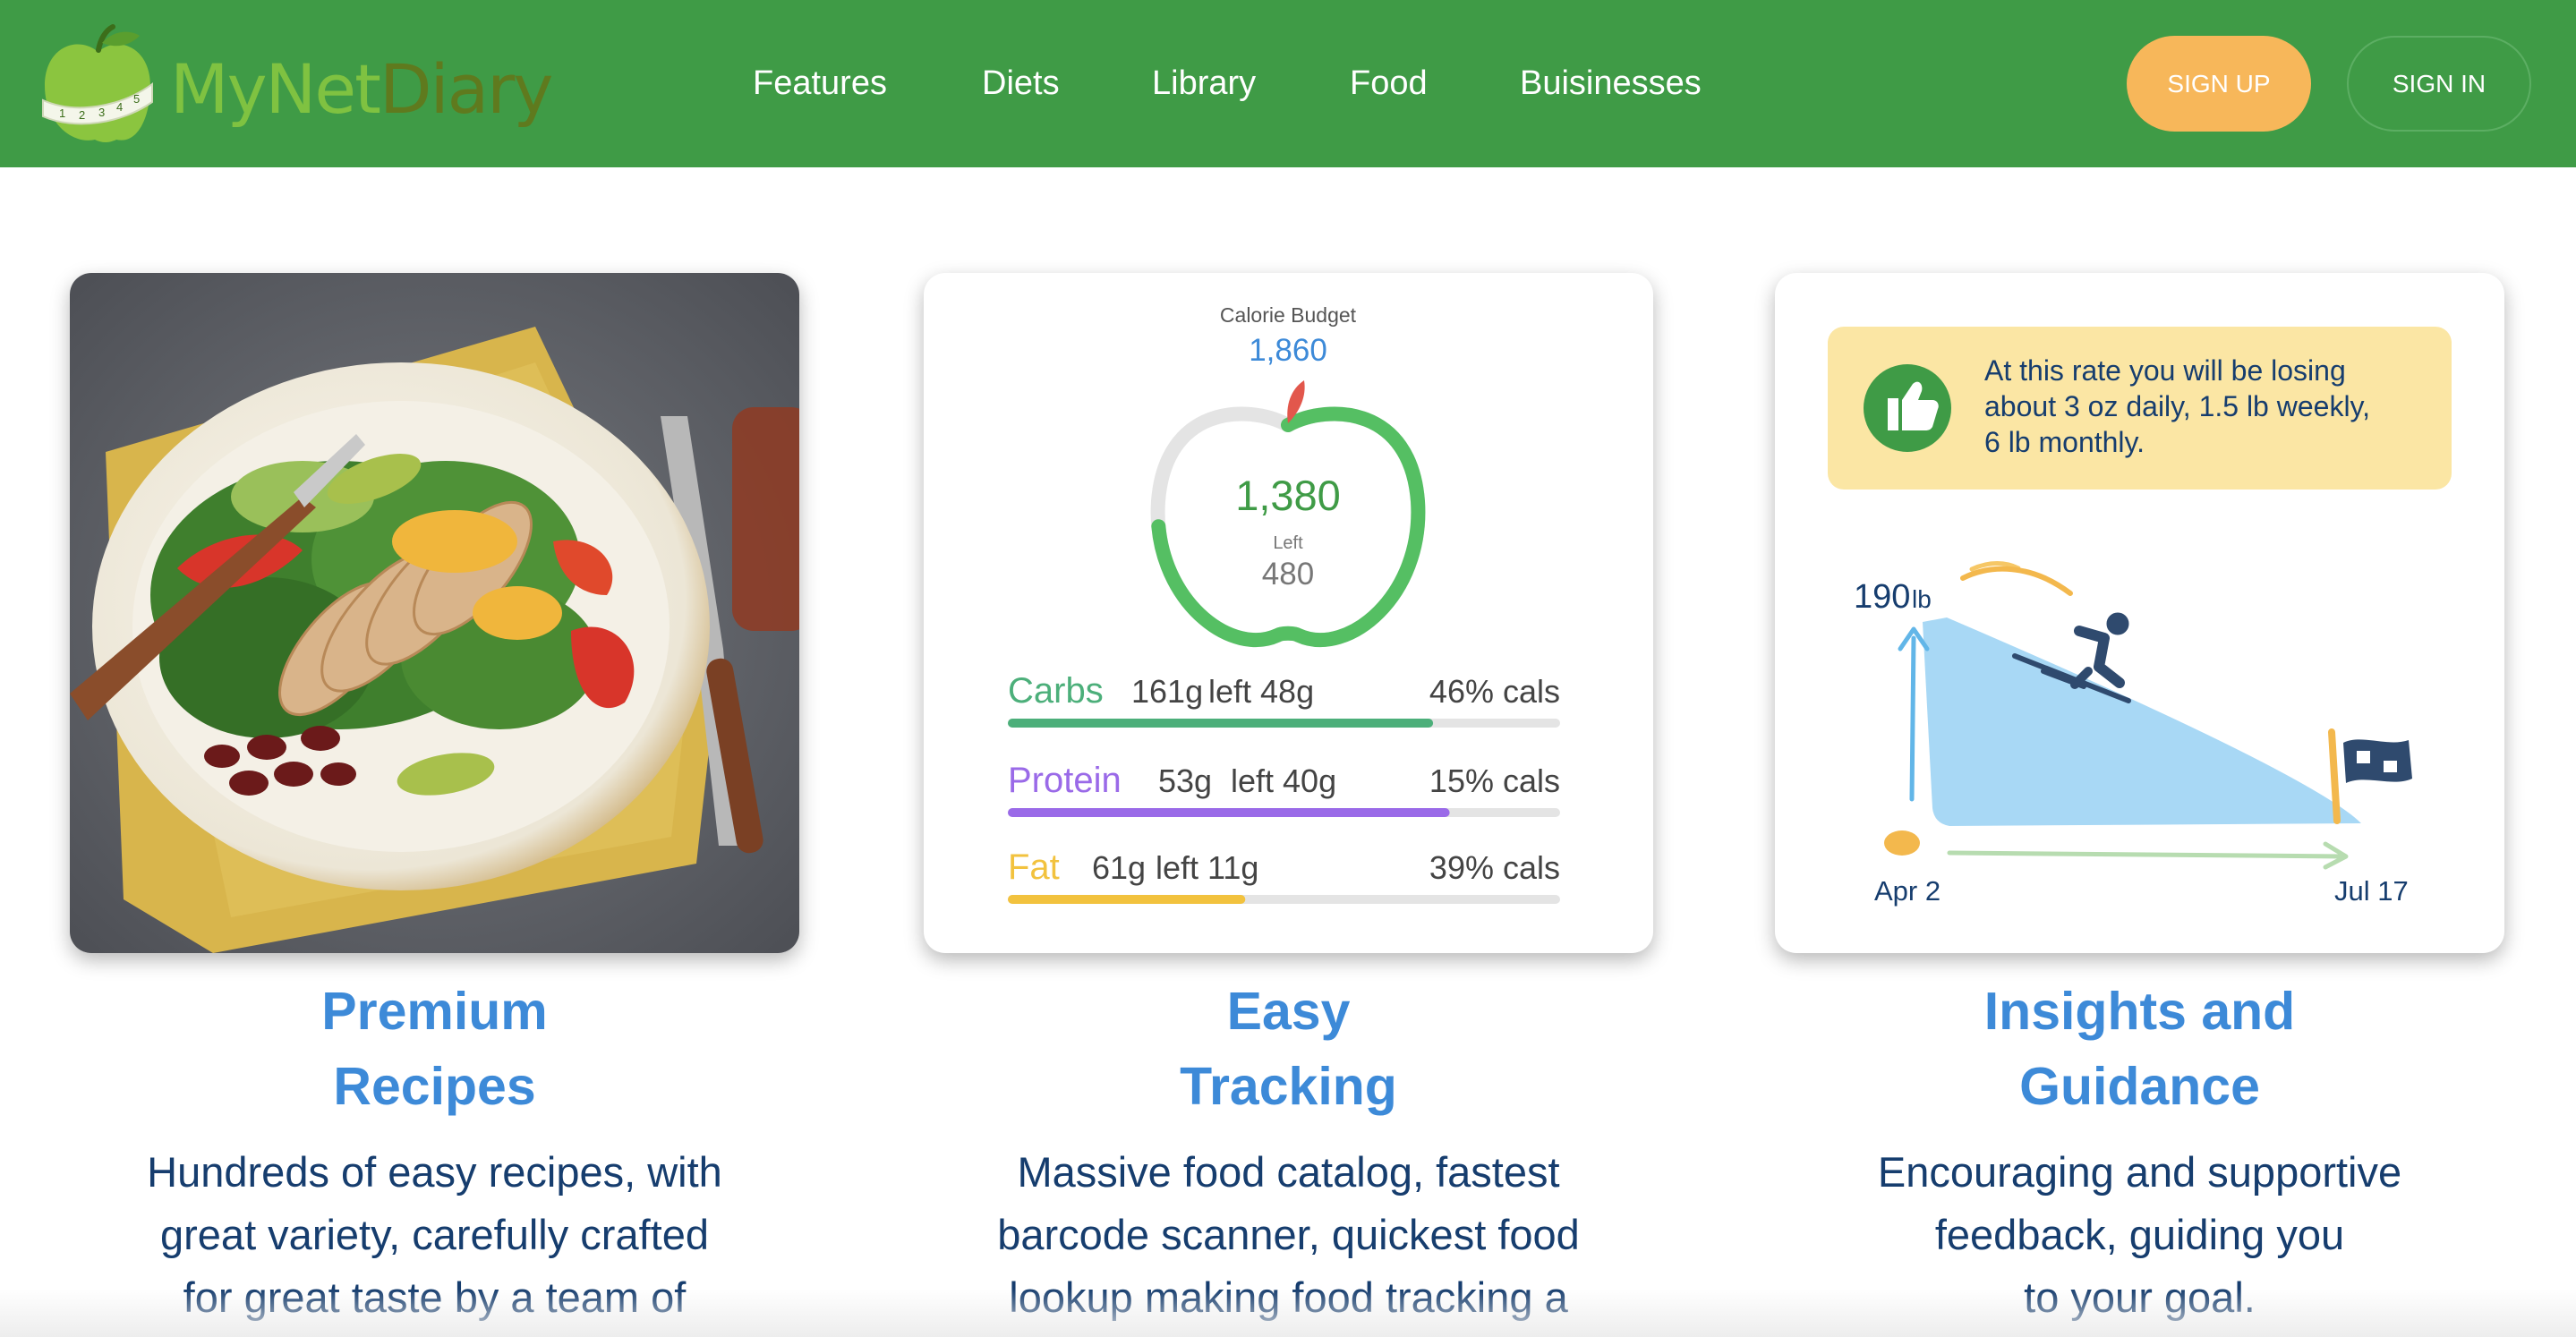  Describe the element at coordinates (1283, 780) in the screenshot. I see `macro-left: left 40g` at that location.